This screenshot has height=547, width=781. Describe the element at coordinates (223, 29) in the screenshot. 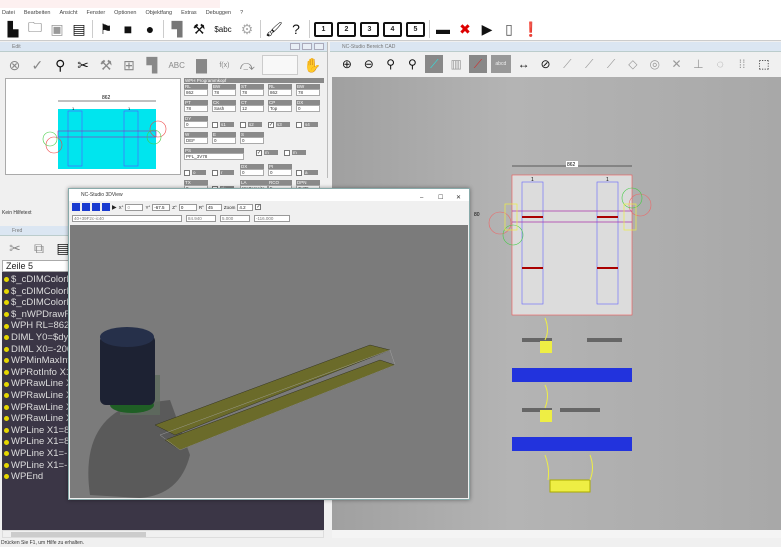

I see `text-variable-button: $abc` at that location.